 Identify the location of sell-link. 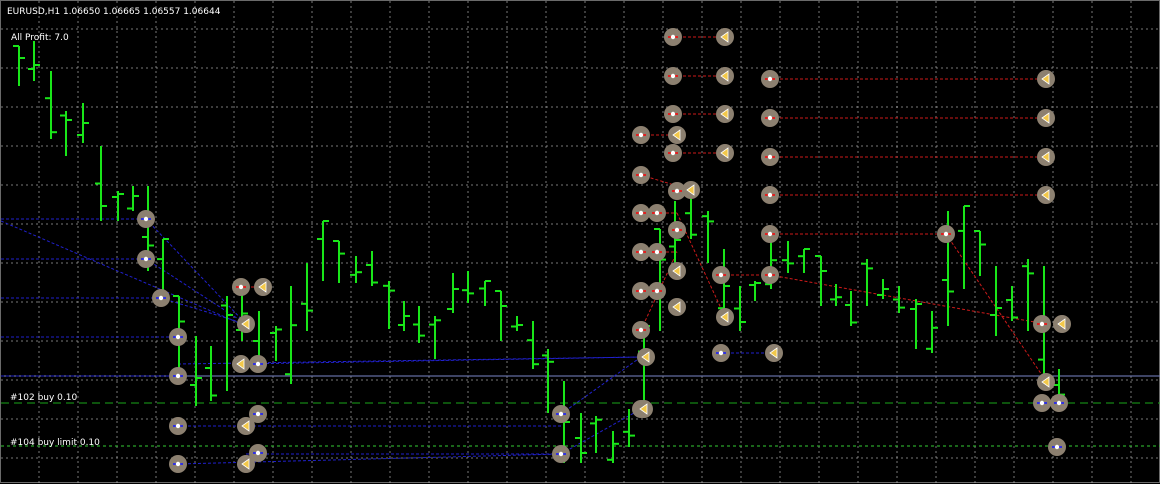
(908, 299).